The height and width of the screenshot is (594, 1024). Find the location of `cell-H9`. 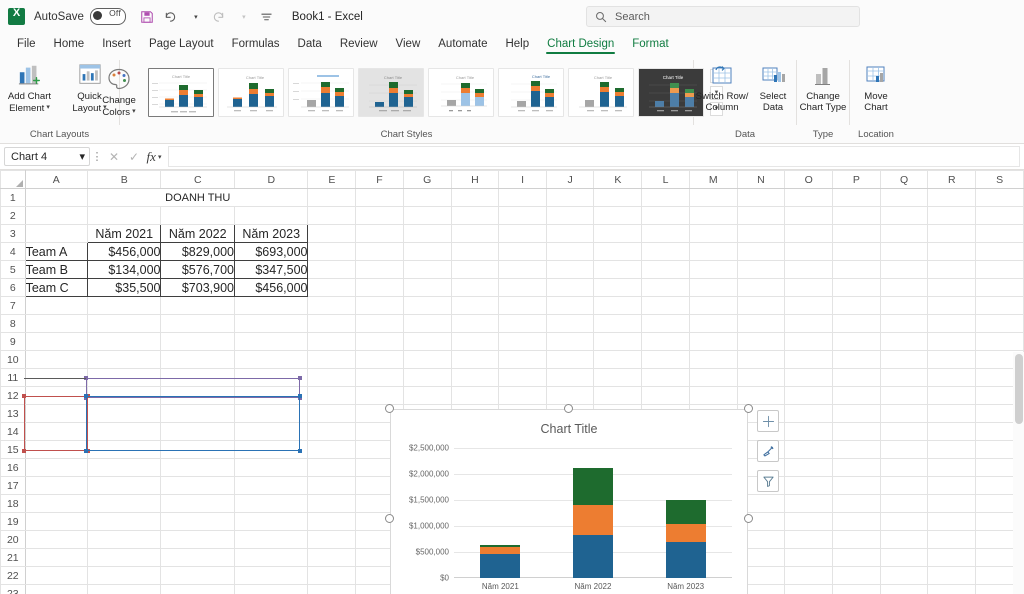

cell-H9 is located at coordinates (475, 342).